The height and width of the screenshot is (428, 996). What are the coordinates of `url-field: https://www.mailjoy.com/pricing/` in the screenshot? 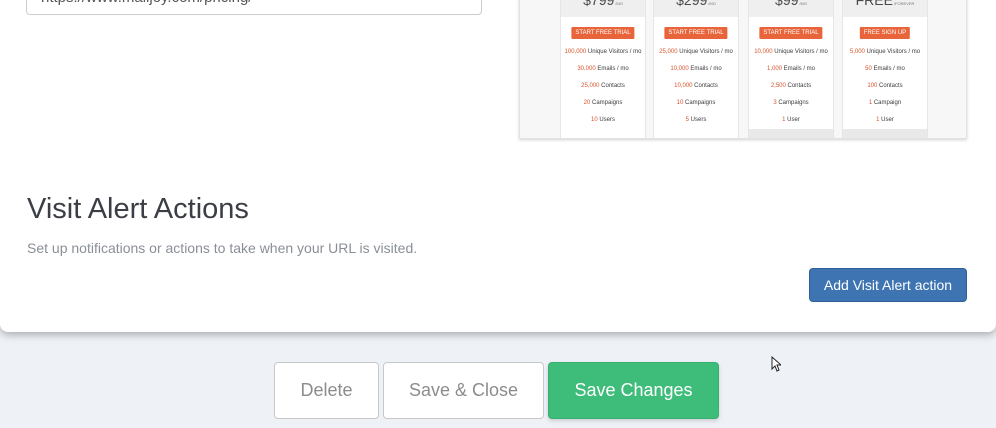 It's located at (254, 7).